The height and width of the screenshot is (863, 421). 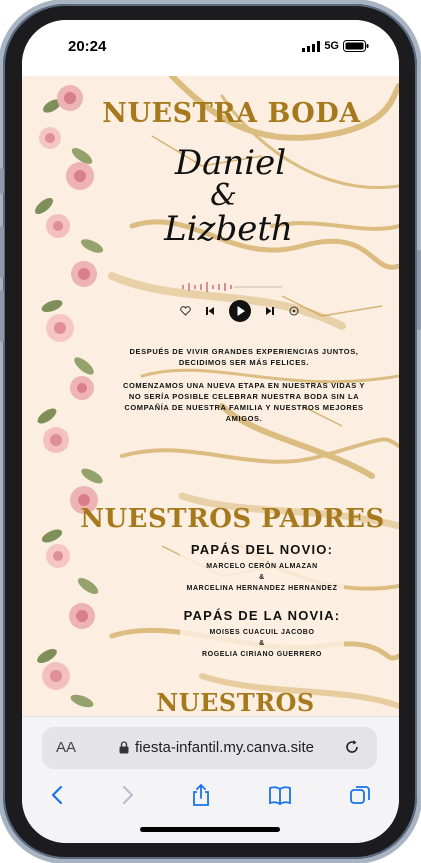 What do you see at coordinates (240, 311) in the screenshot?
I see `play-icon` at bounding box center [240, 311].